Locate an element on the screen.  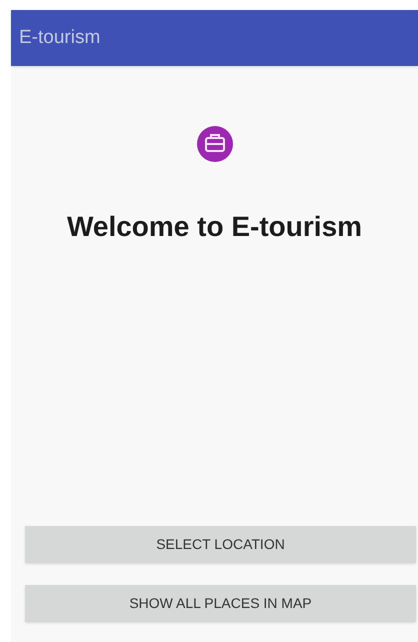
welcome-heading: Welcome to E-tourism is located at coordinates (214, 227).